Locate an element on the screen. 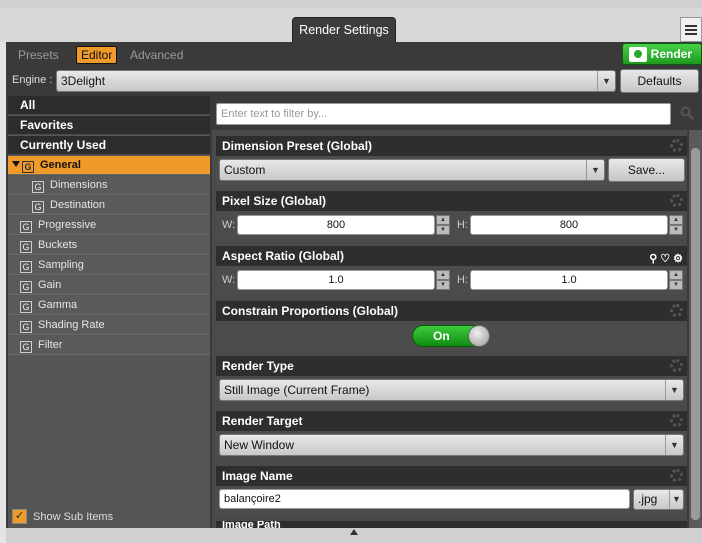 The height and width of the screenshot is (543, 702). tab-render-settings: Render Settings is located at coordinates (344, 29).